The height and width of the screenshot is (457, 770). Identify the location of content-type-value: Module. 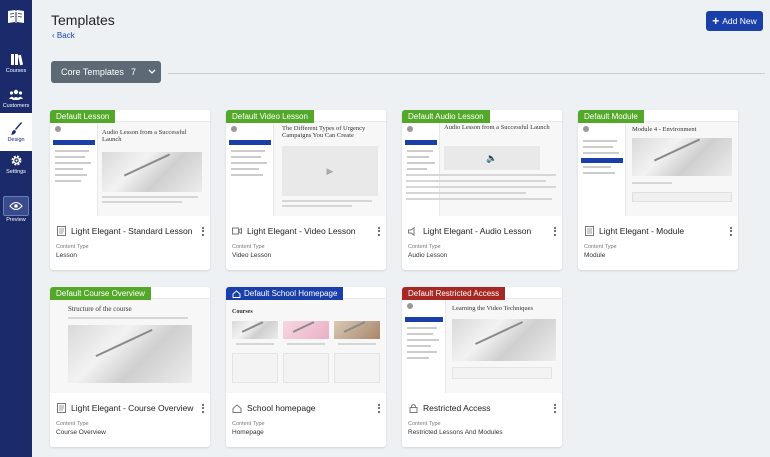
(595, 255).